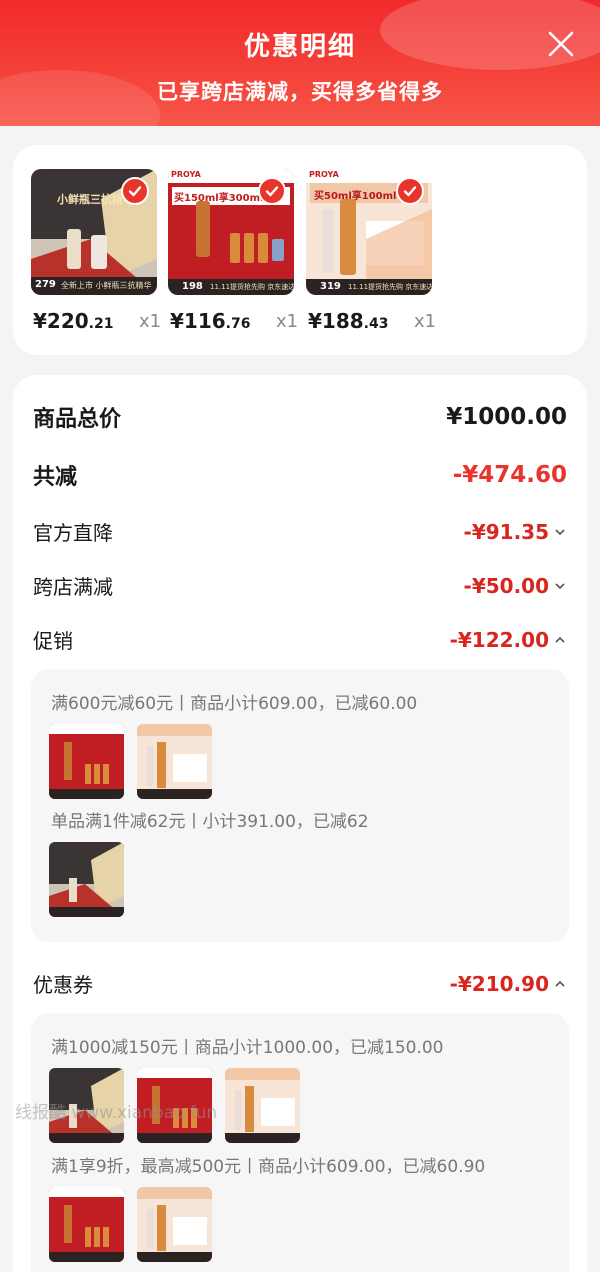 This screenshot has width=600, height=1272. What do you see at coordinates (300, 531) in the screenshot?
I see `official-discount-row: 官方直降 -¥91.35` at bounding box center [300, 531].